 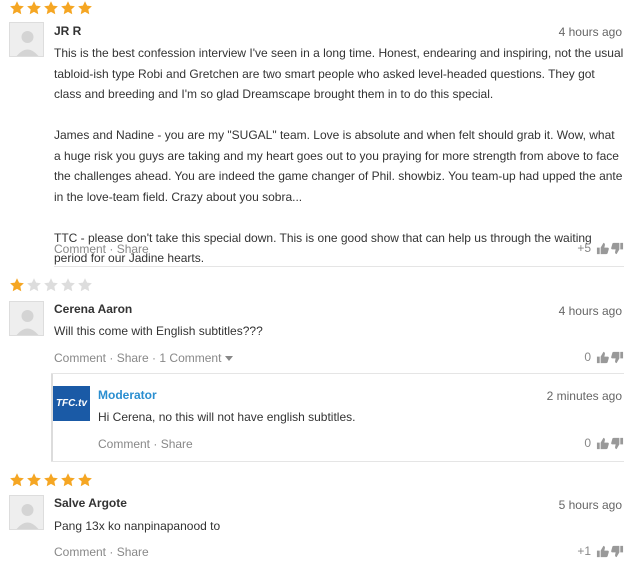 I want to click on comment-body: Pang 13x ko nanpinapanood to, so click(x=137, y=526).